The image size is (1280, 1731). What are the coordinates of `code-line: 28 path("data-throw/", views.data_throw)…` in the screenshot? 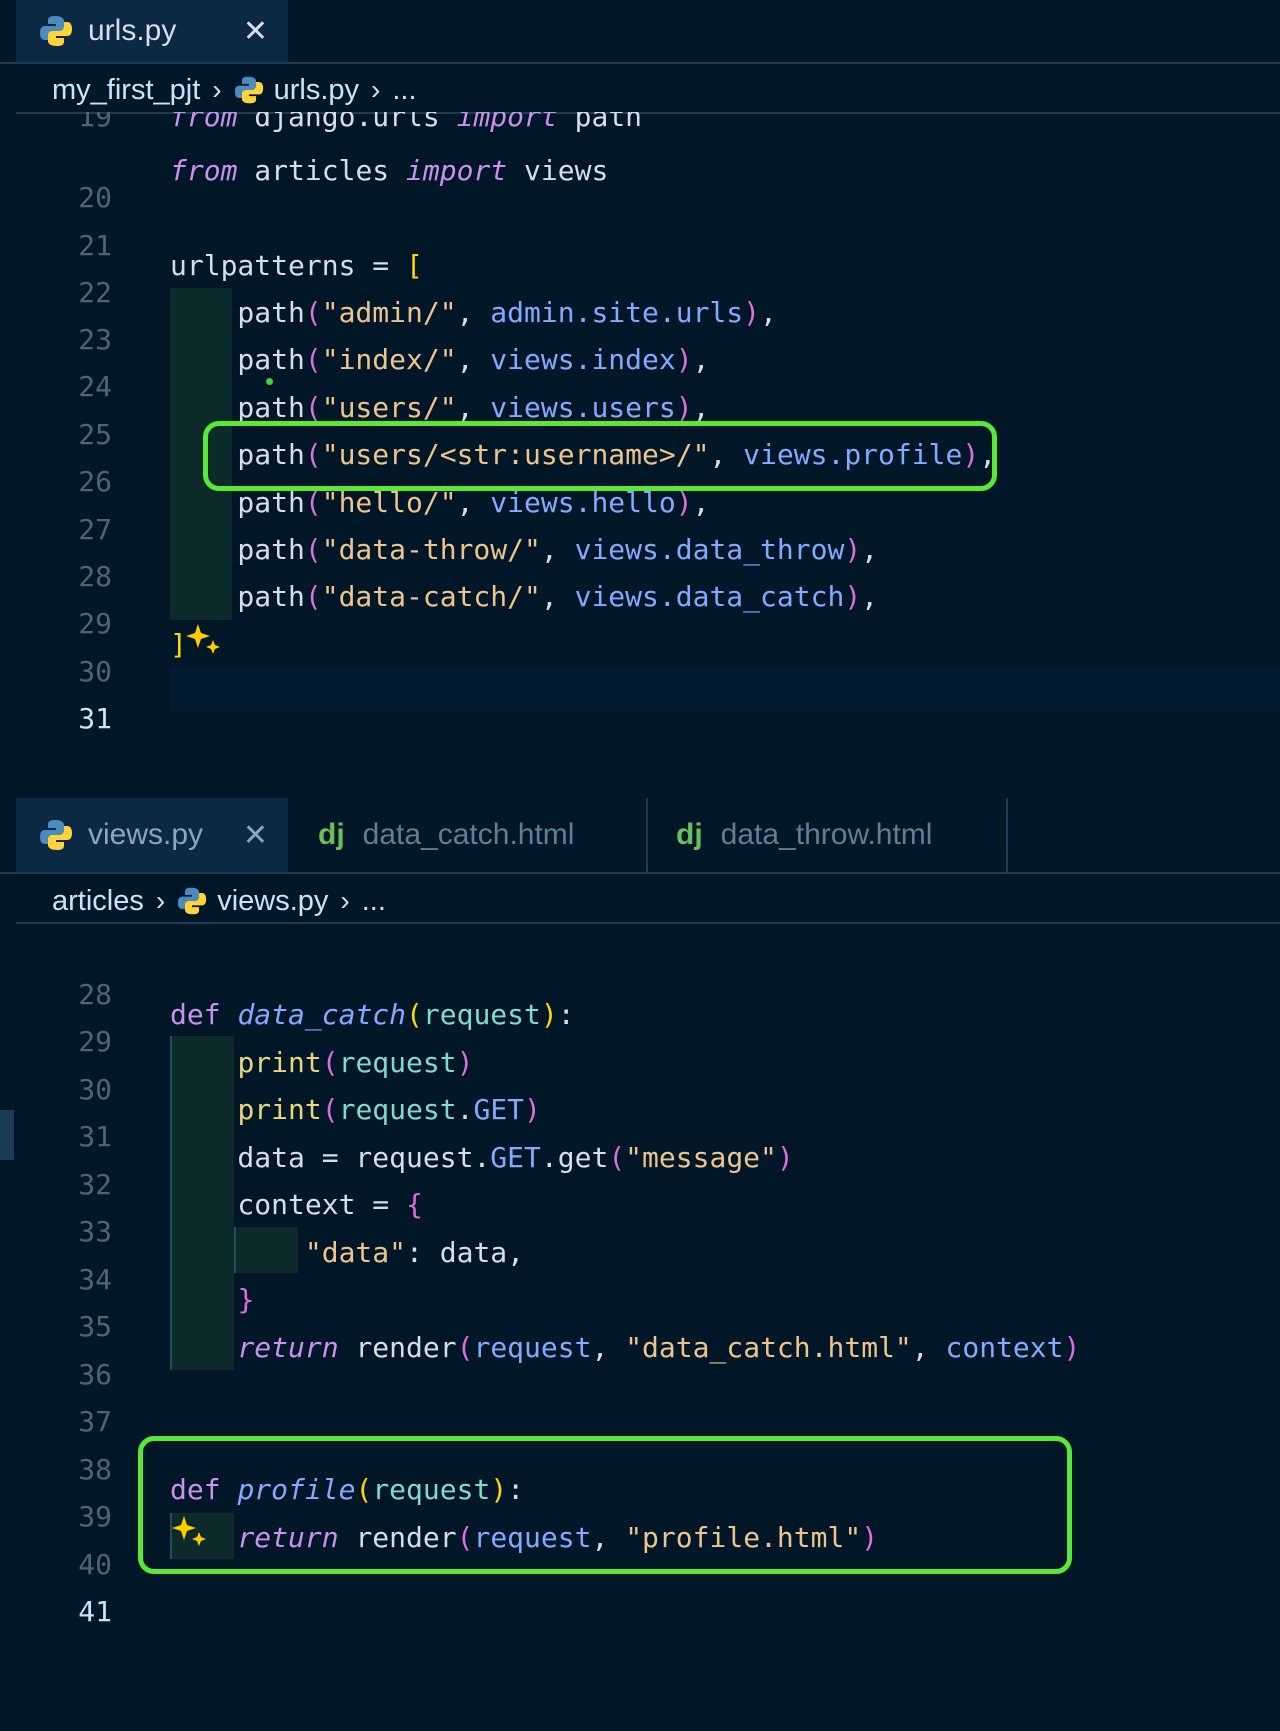 It's located at (640, 560).